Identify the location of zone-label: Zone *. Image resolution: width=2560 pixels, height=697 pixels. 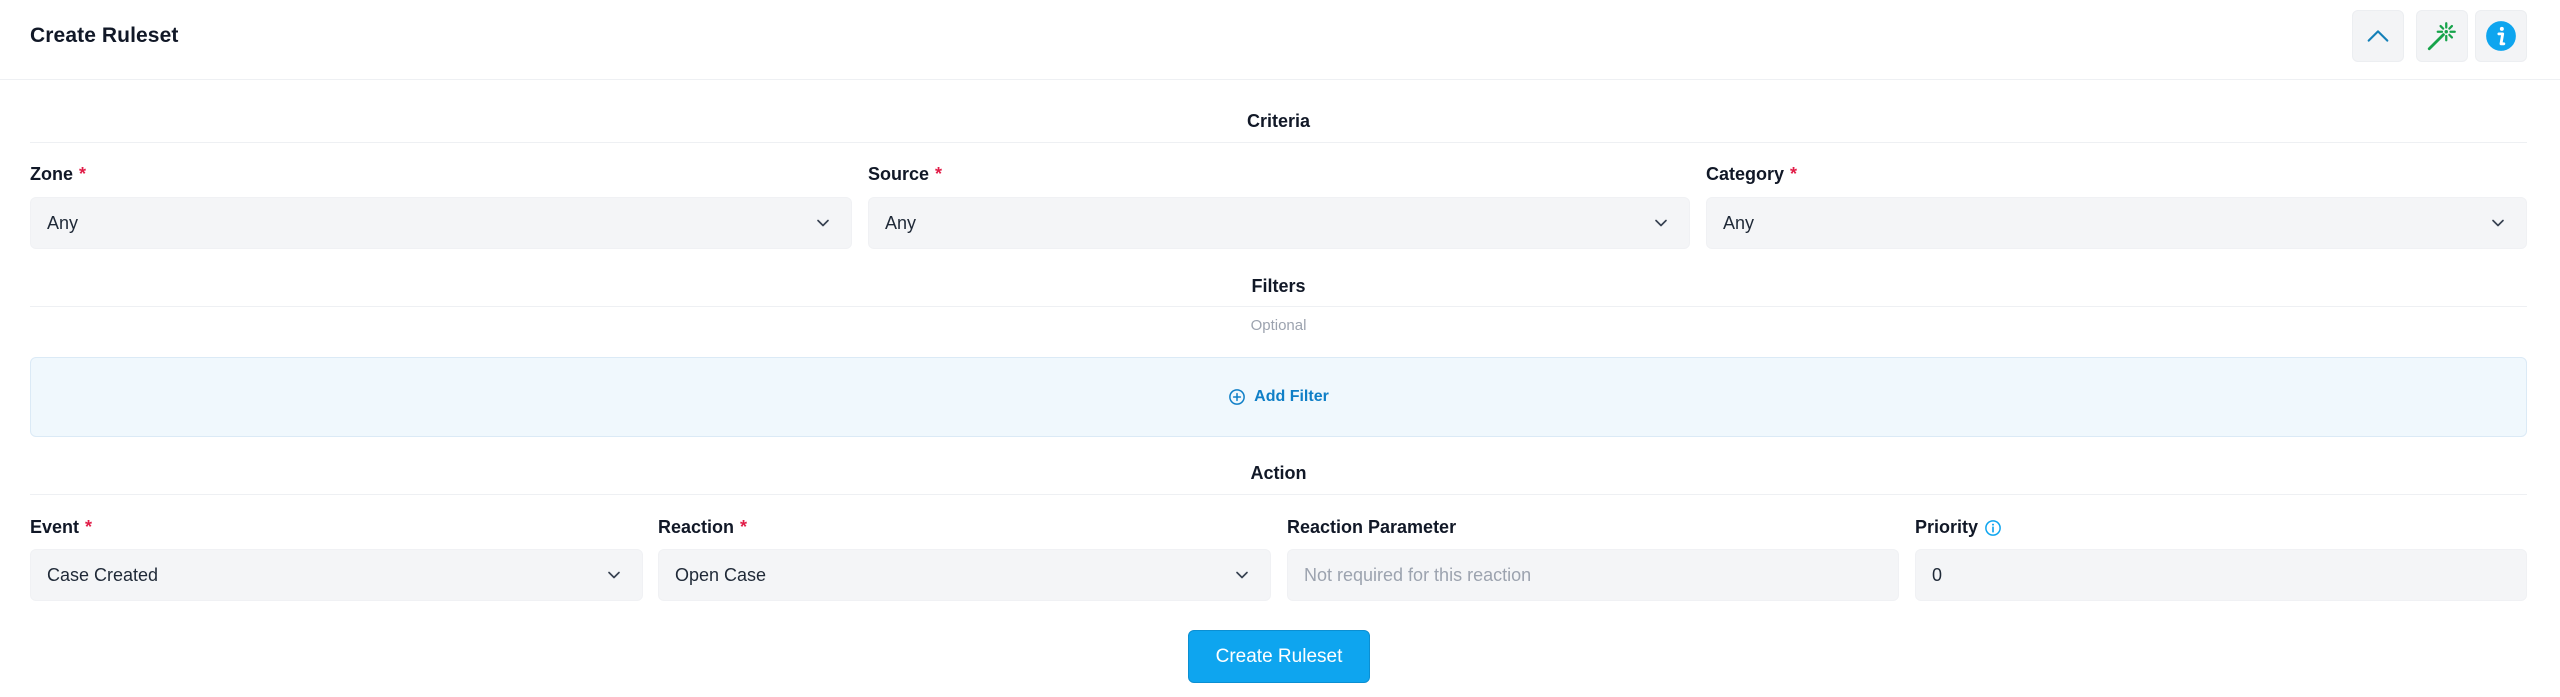
(58, 174).